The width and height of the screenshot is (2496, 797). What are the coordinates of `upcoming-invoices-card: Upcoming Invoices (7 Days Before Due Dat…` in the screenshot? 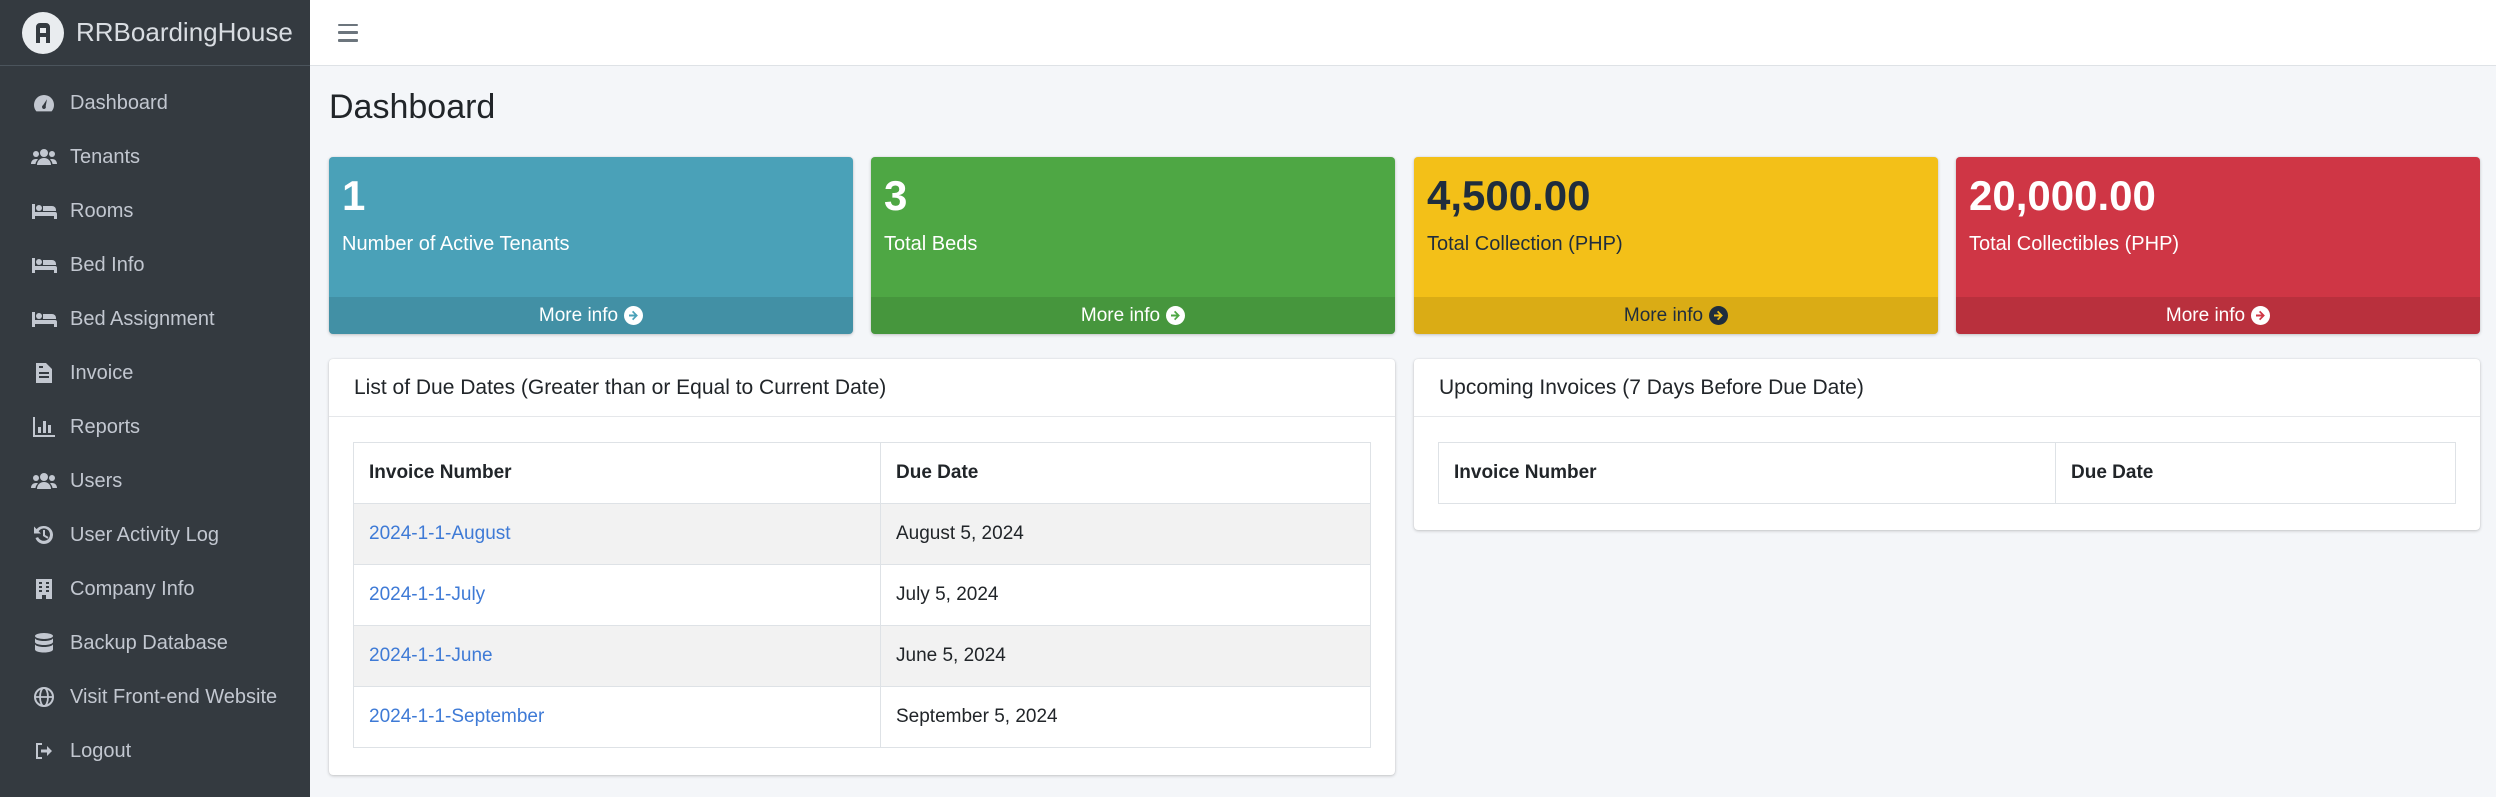 It's located at (1947, 444).